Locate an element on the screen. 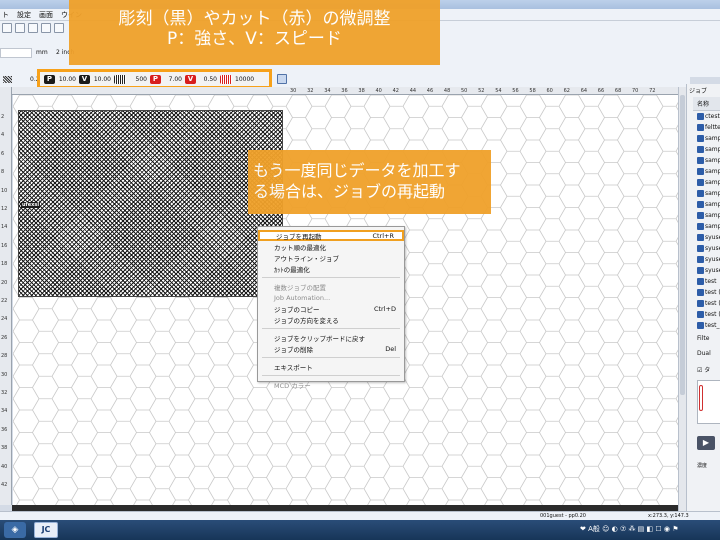 Image resolution: width=720 pixels, height=540 pixels. black-speed-value: 10.00 is located at coordinates (102, 79).